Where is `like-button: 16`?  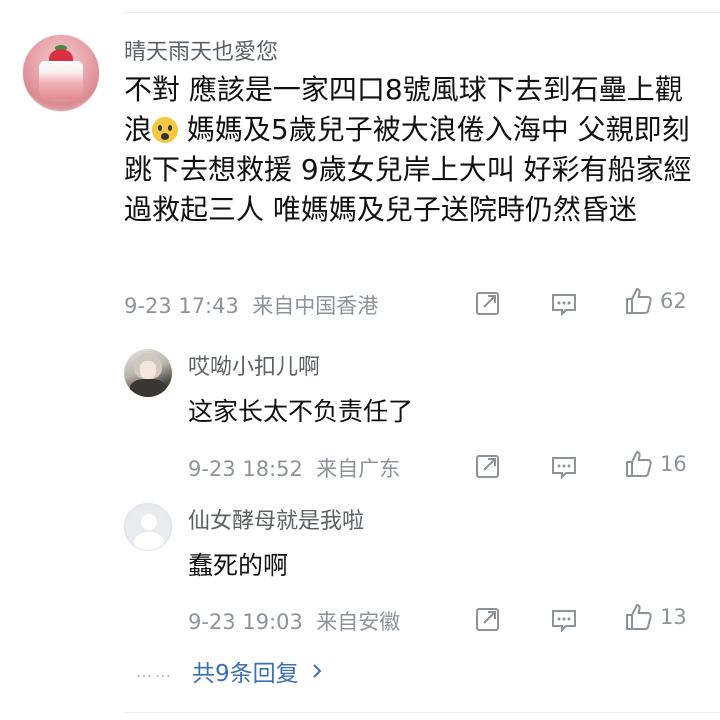
like-button: 16 is located at coordinates (655, 464).